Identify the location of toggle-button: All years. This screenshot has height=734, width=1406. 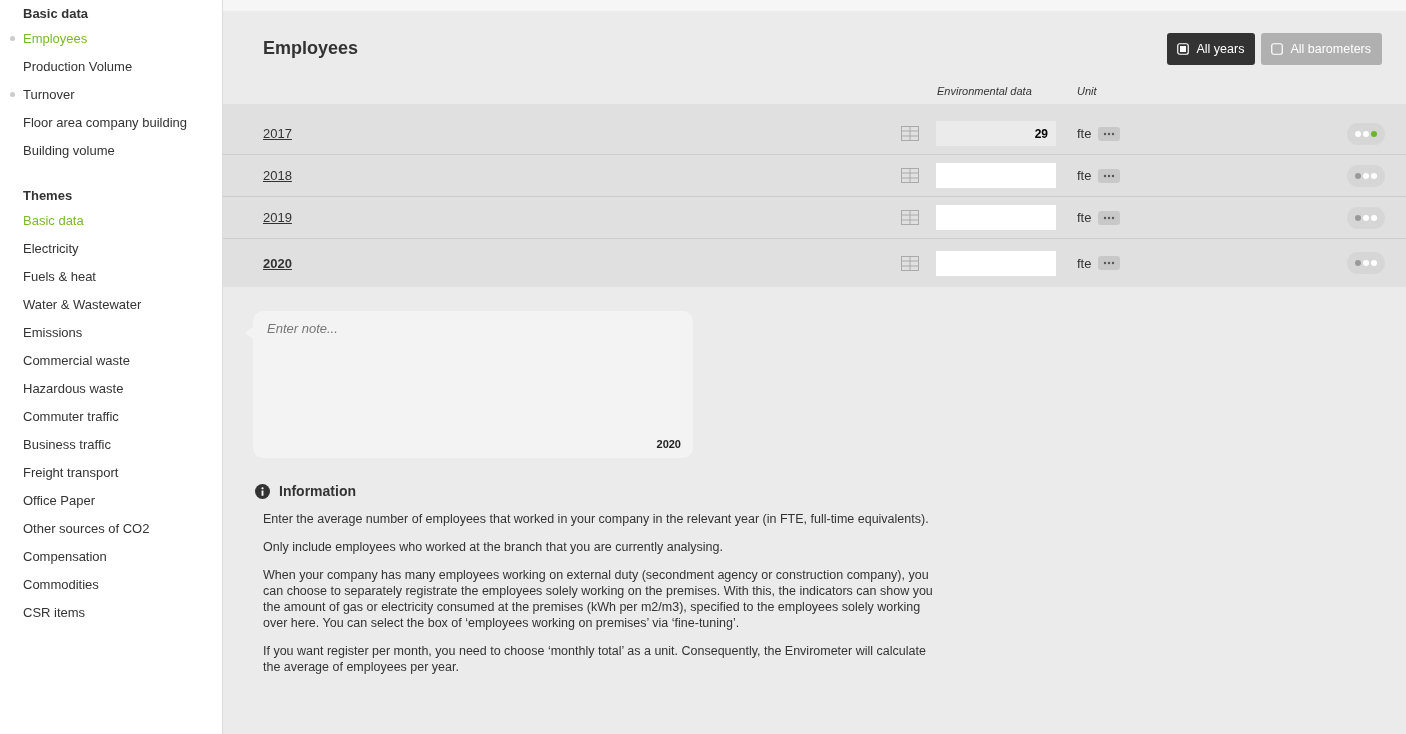
(1211, 48).